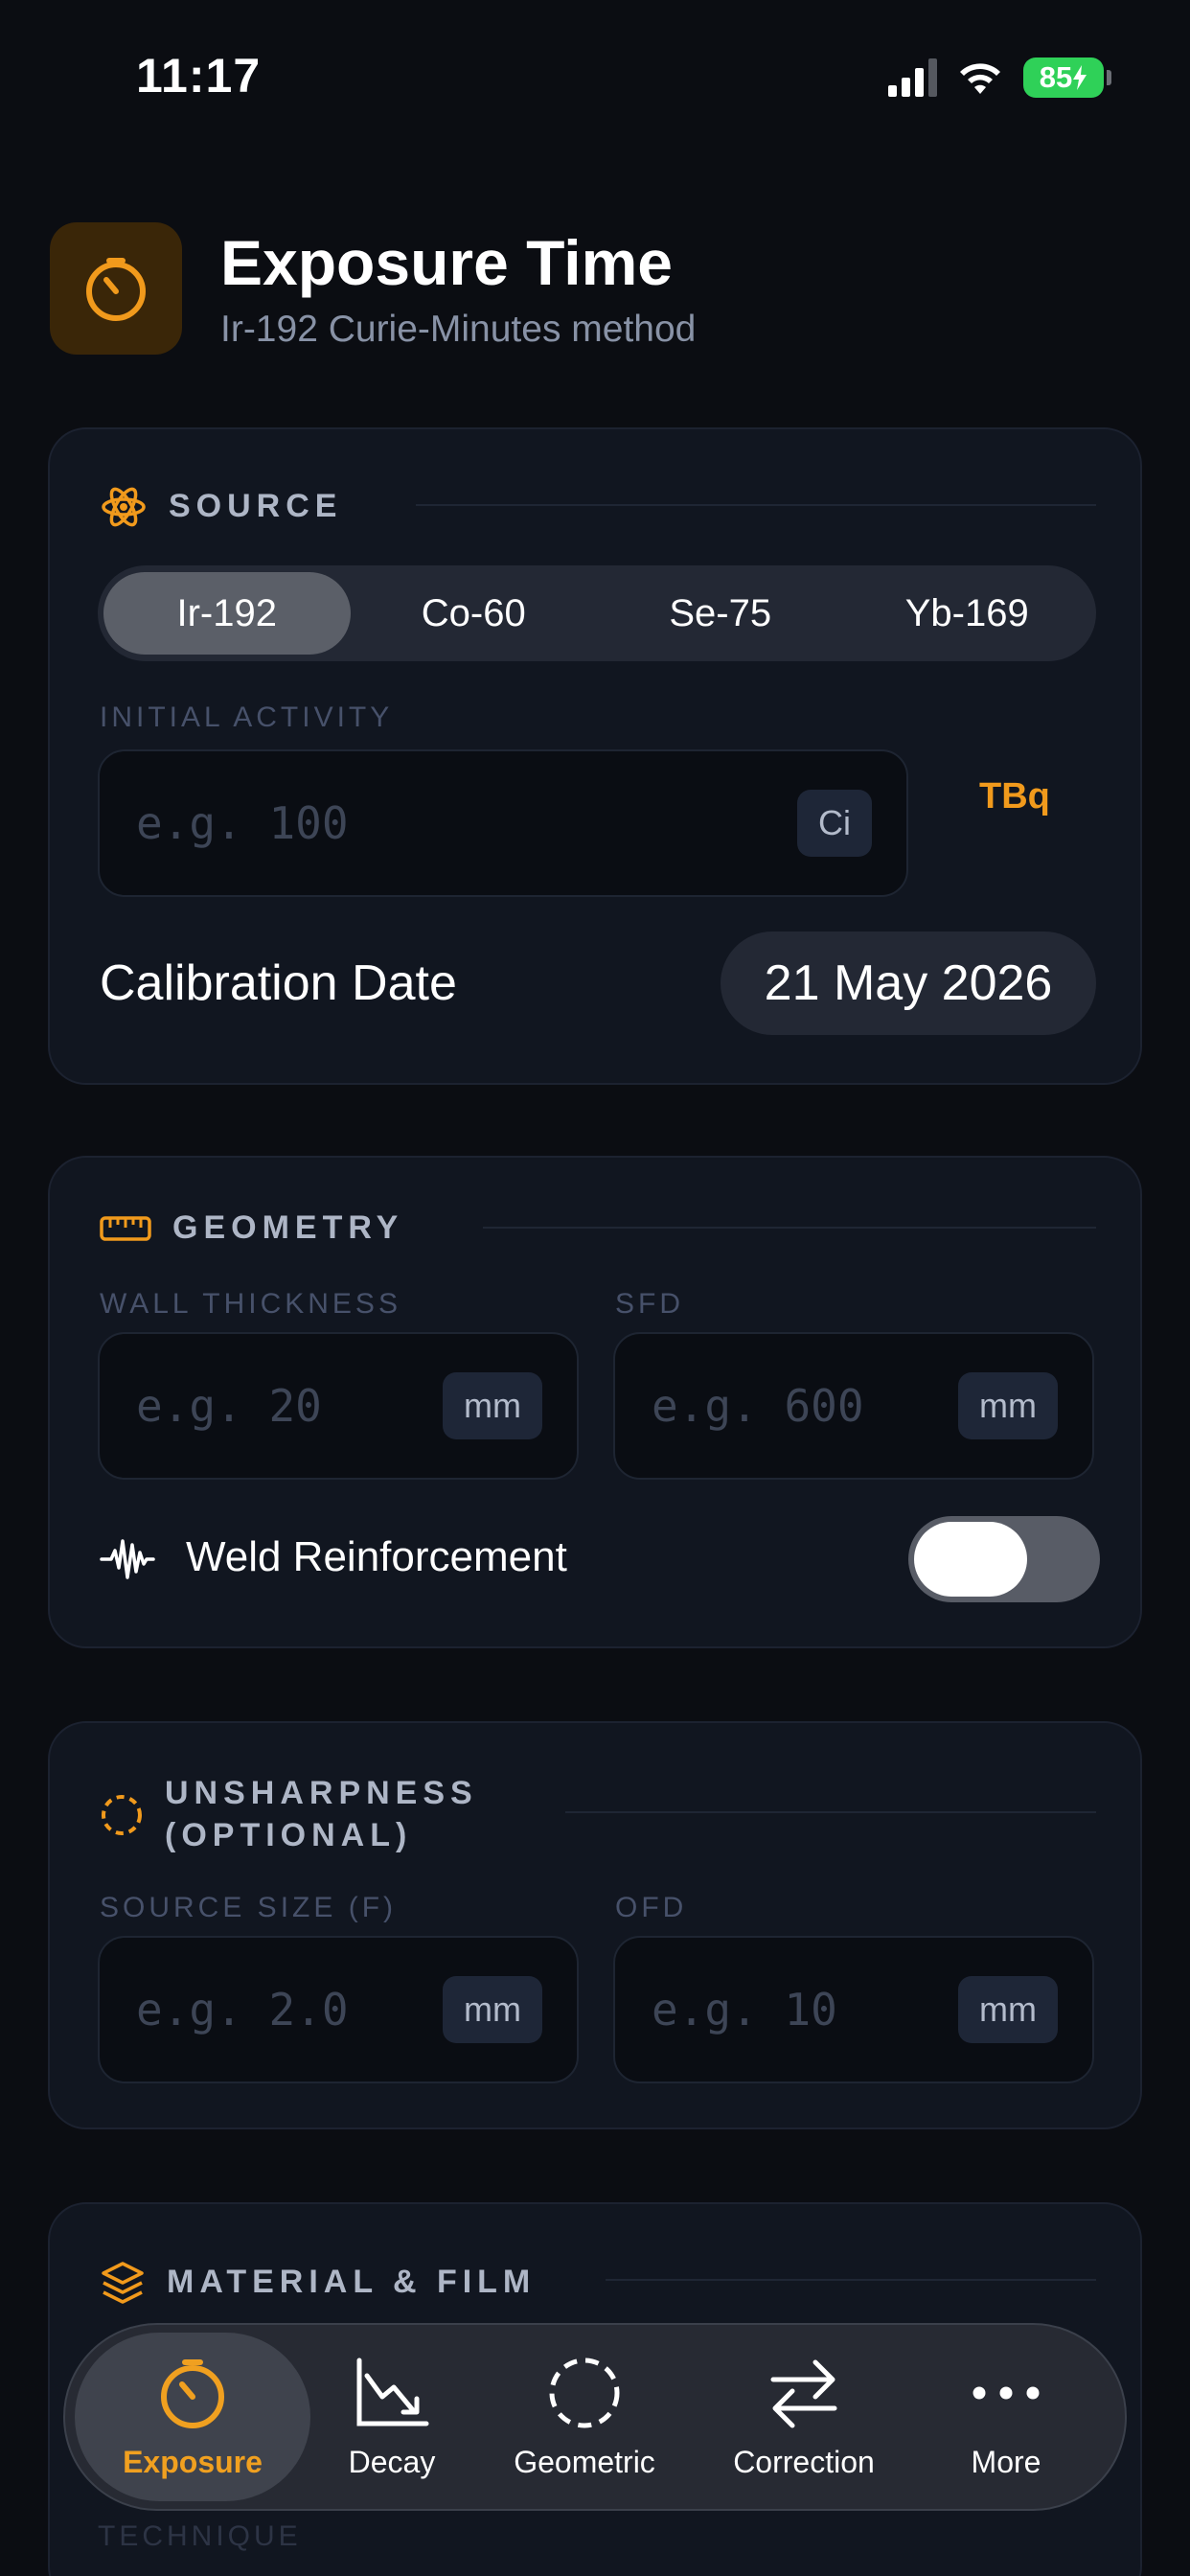  I want to click on ofd-label: OFD, so click(652, 1907).